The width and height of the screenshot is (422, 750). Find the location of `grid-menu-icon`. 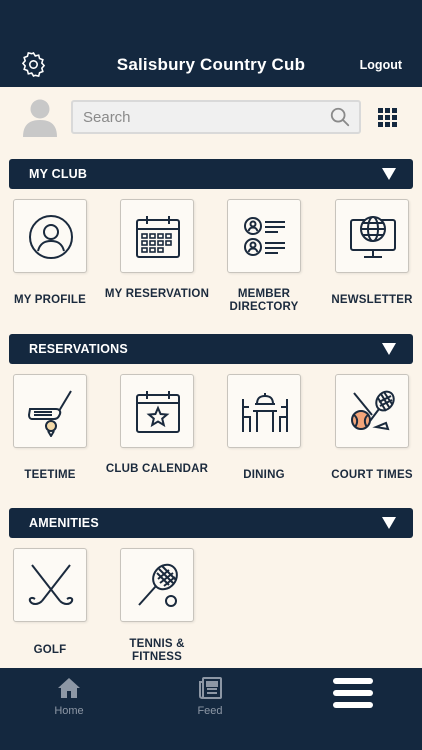

grid-menu-icon is located at coordinates (387, 117).